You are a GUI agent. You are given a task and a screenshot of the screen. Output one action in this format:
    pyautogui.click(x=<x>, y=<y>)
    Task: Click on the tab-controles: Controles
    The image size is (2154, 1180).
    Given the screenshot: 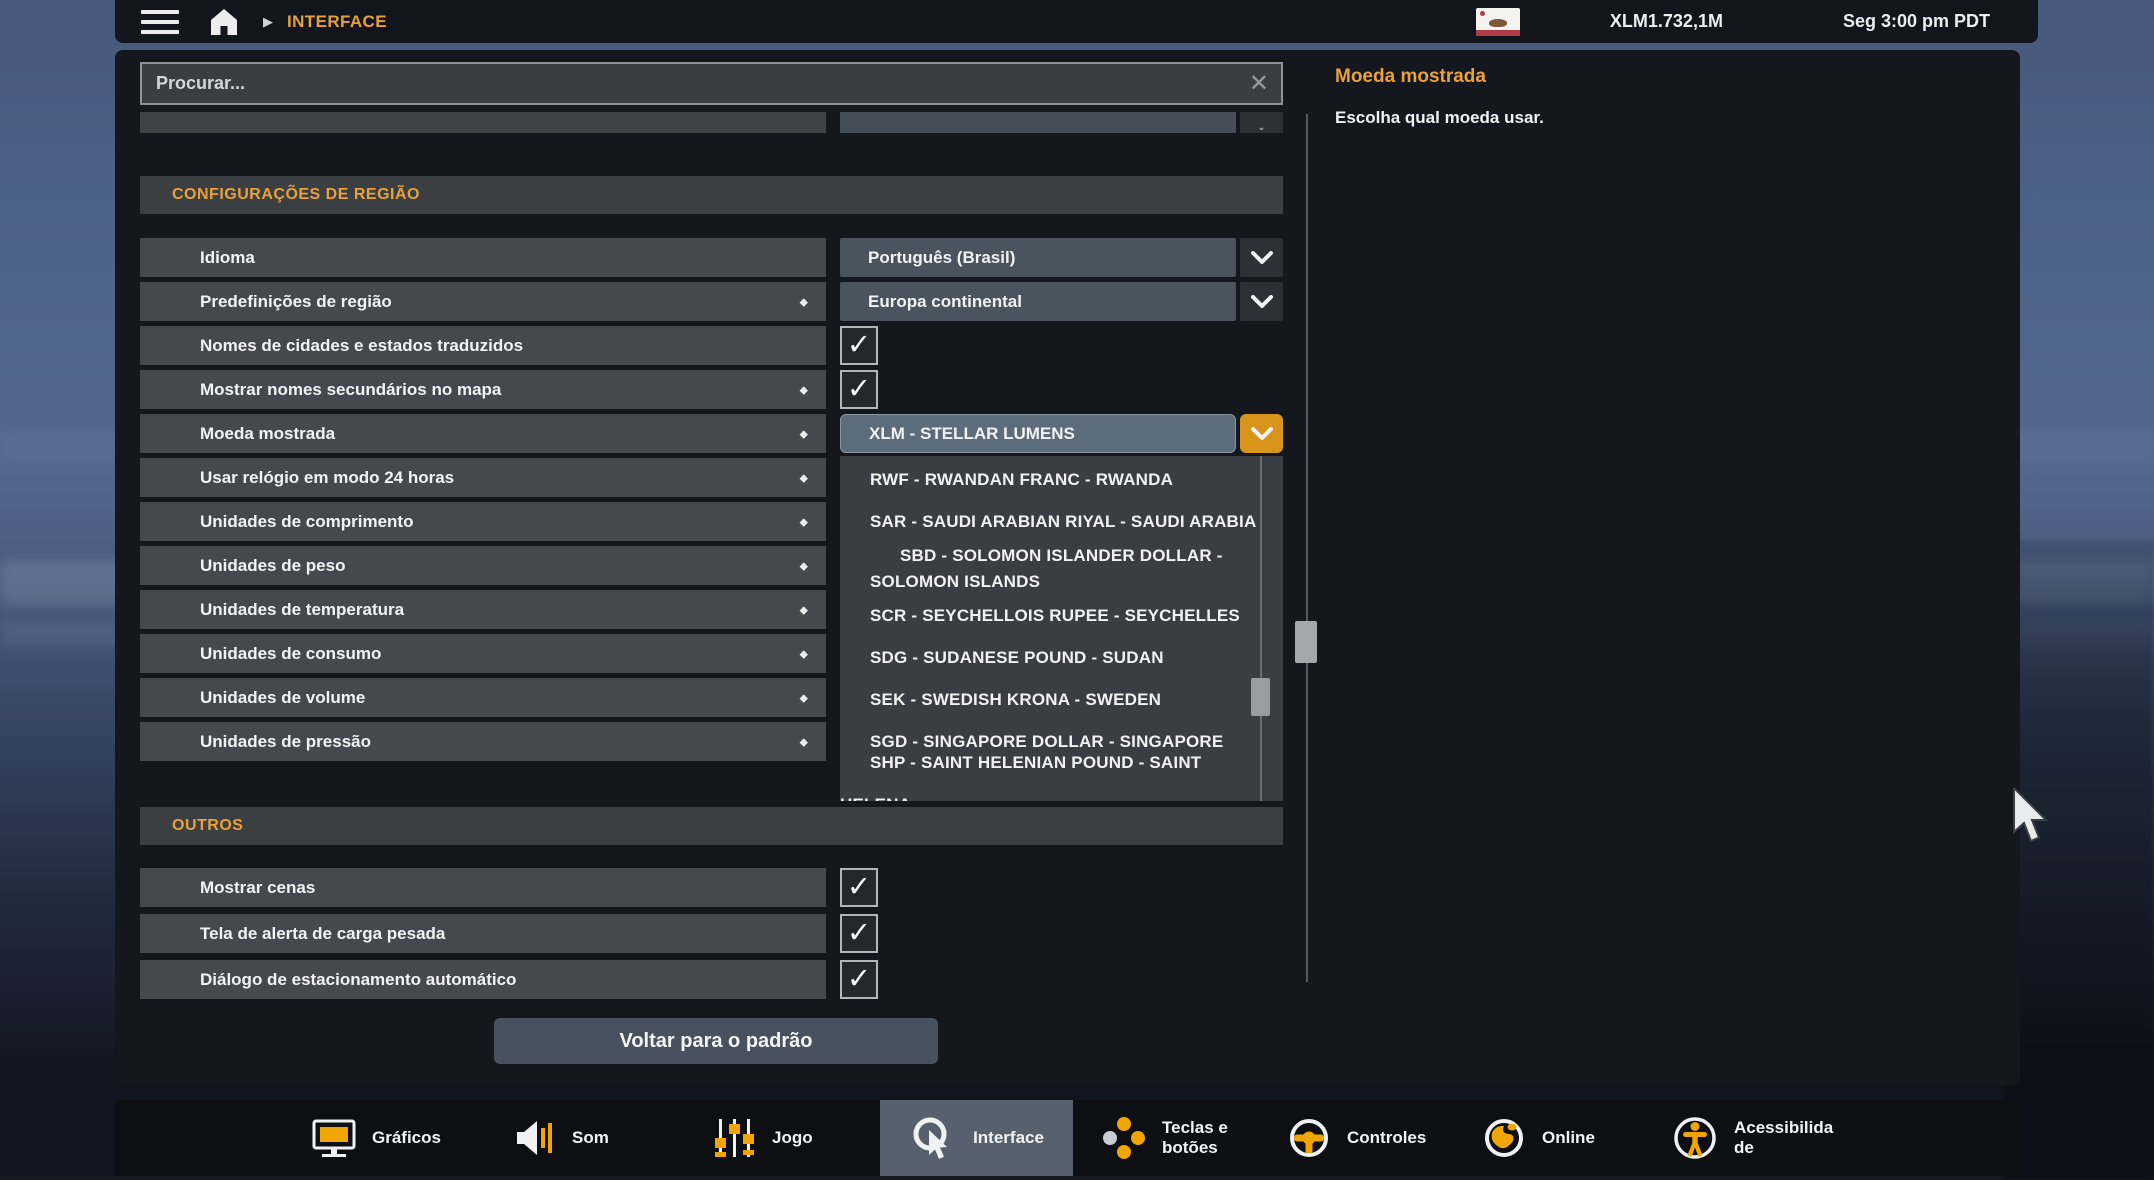 What is the action you would take?
    pyautogui.click(x=1380, y=1138)
    